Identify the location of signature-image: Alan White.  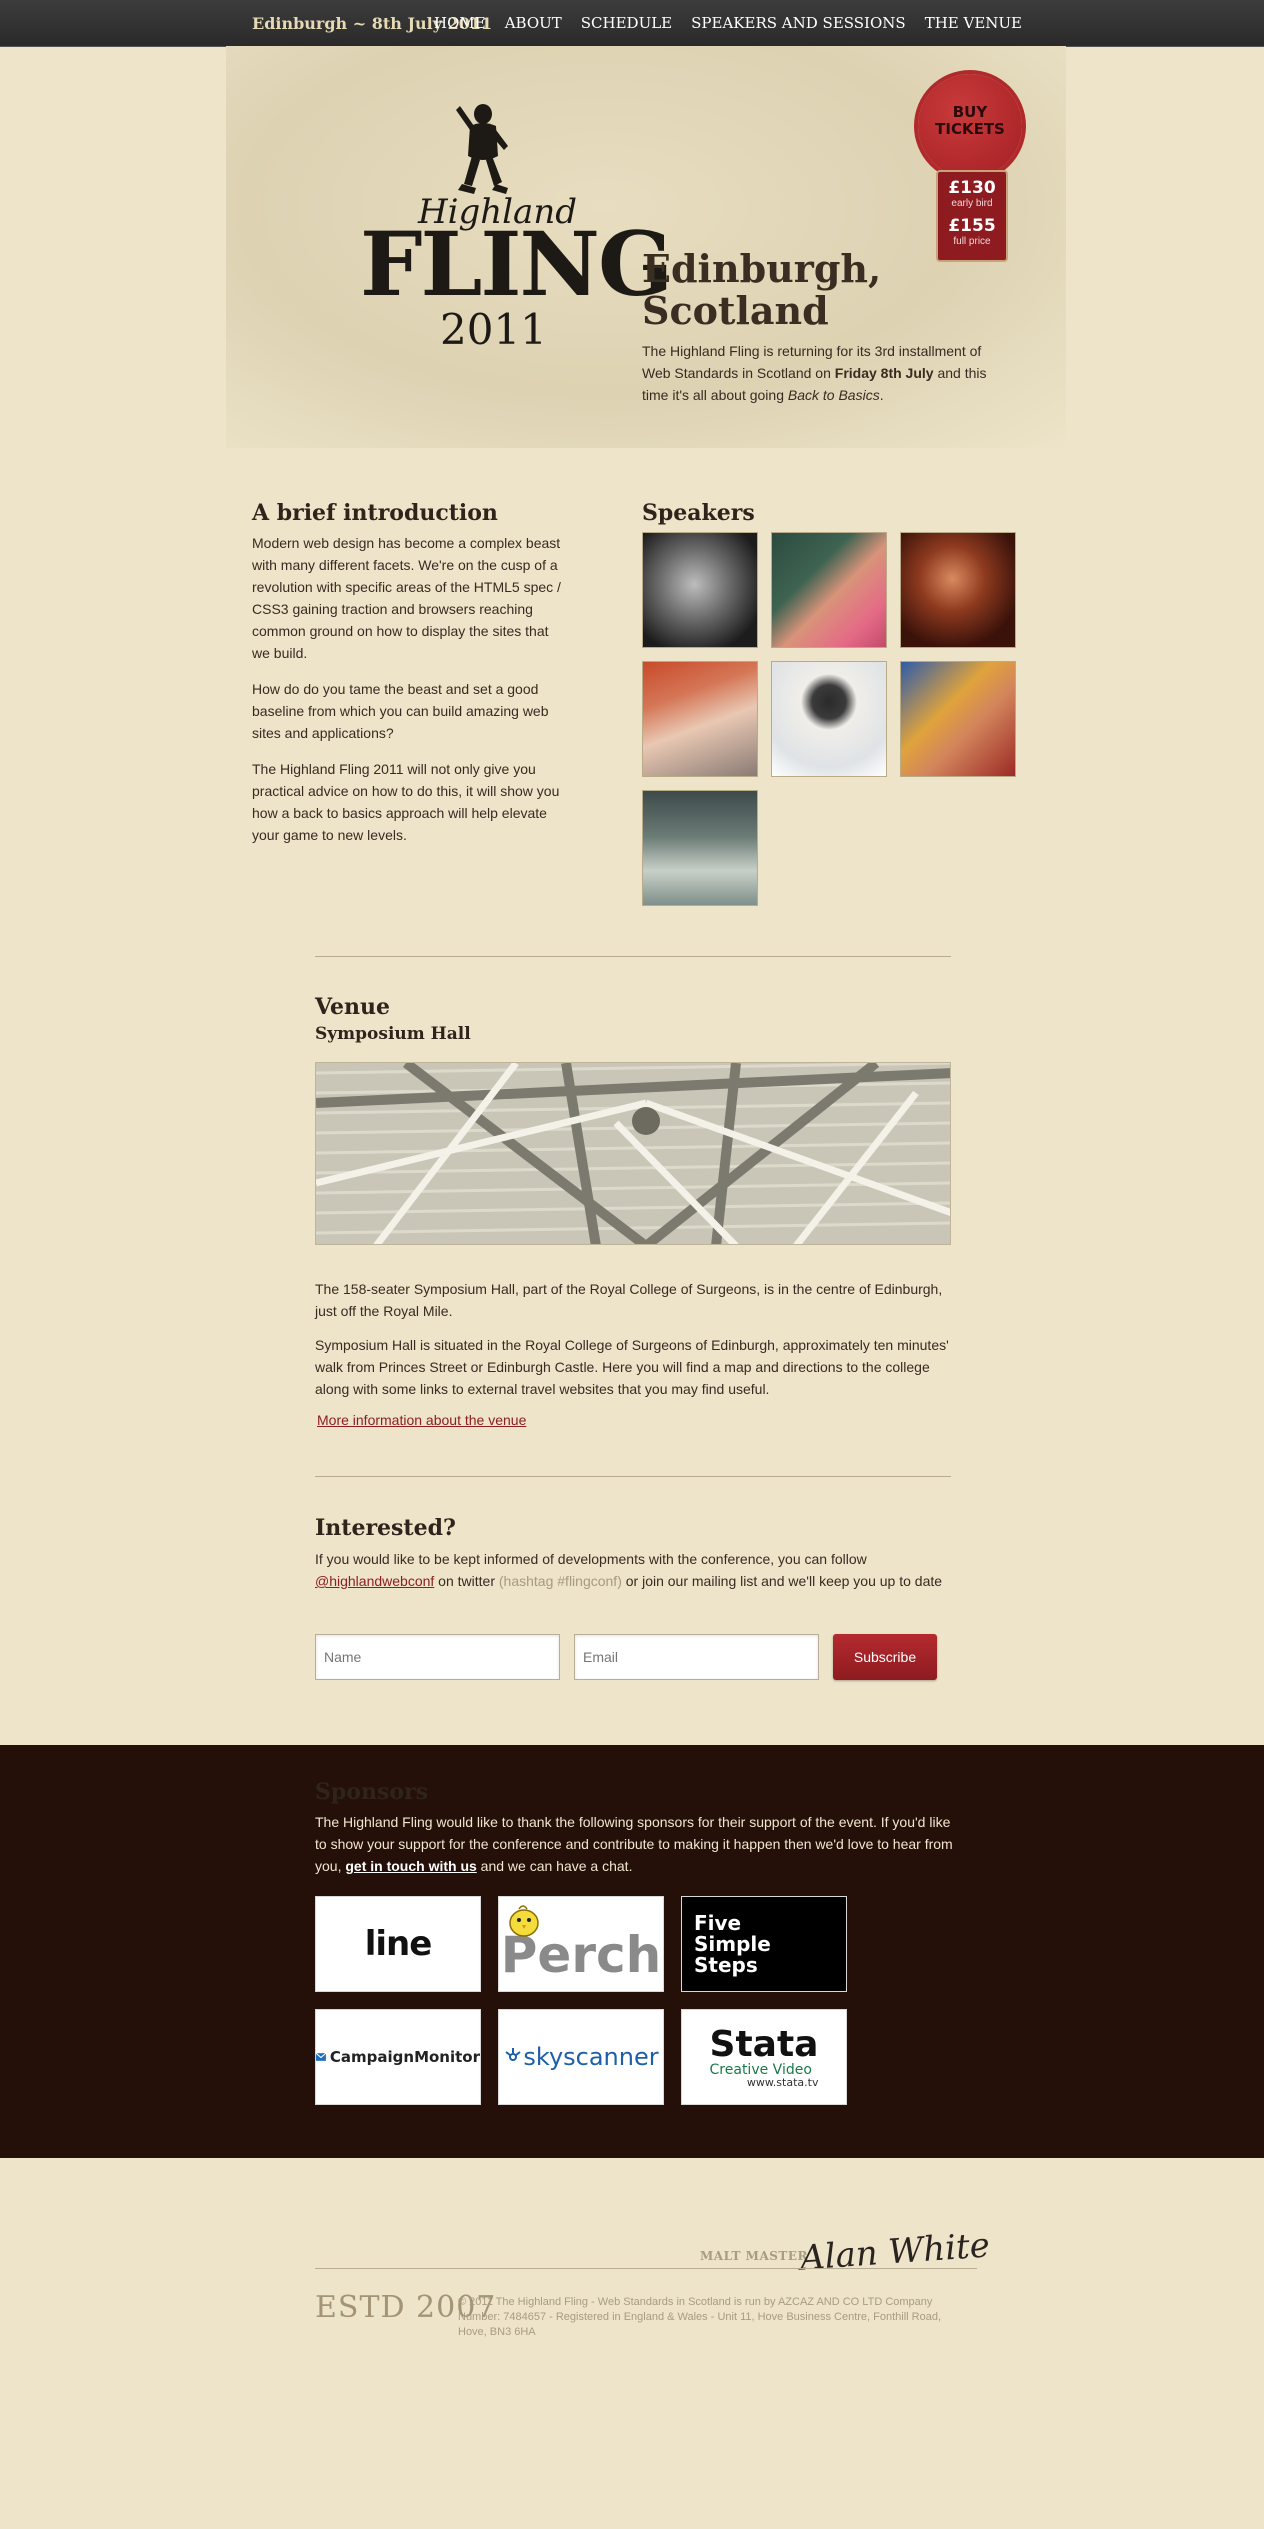
(895, 2252).